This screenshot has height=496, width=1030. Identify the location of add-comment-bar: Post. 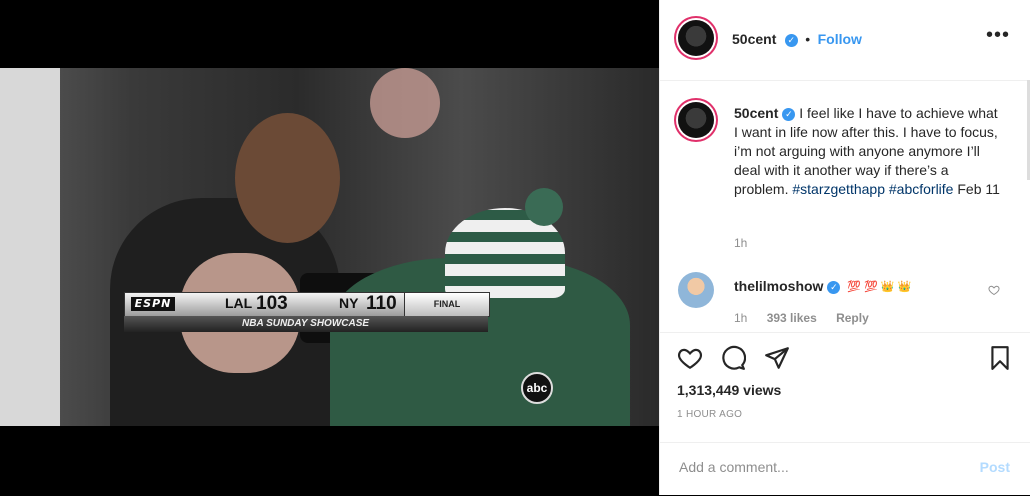
(845, 469).